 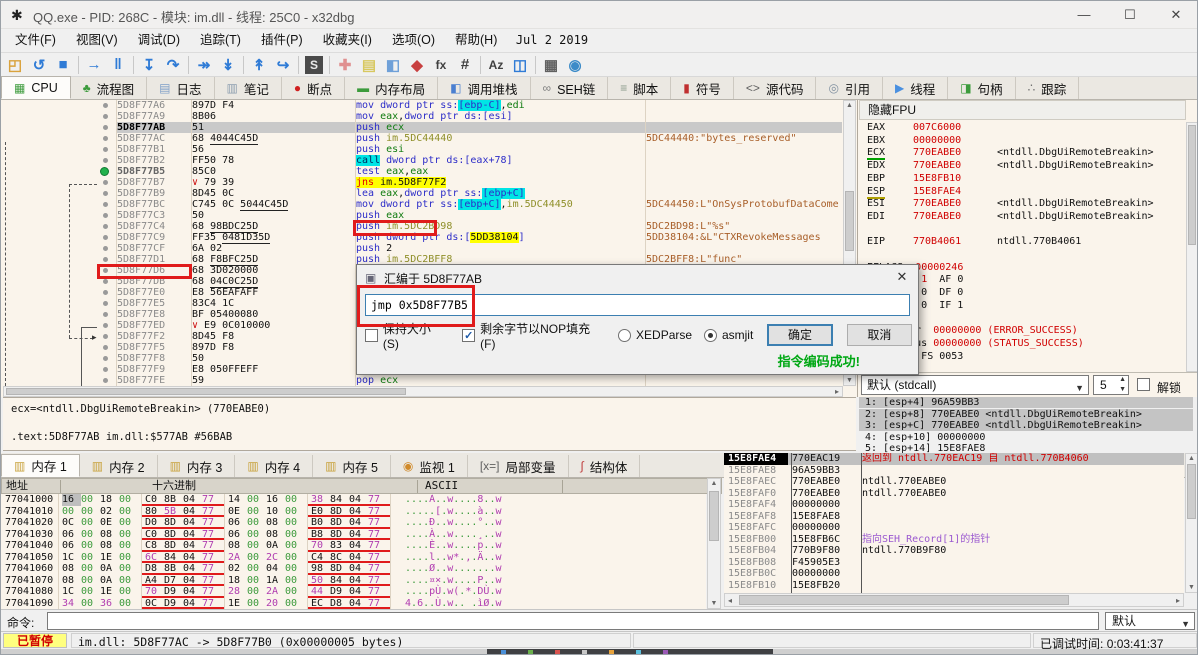 I want to click on tab-references: ◎ 引用, so click(x=849, y=88).